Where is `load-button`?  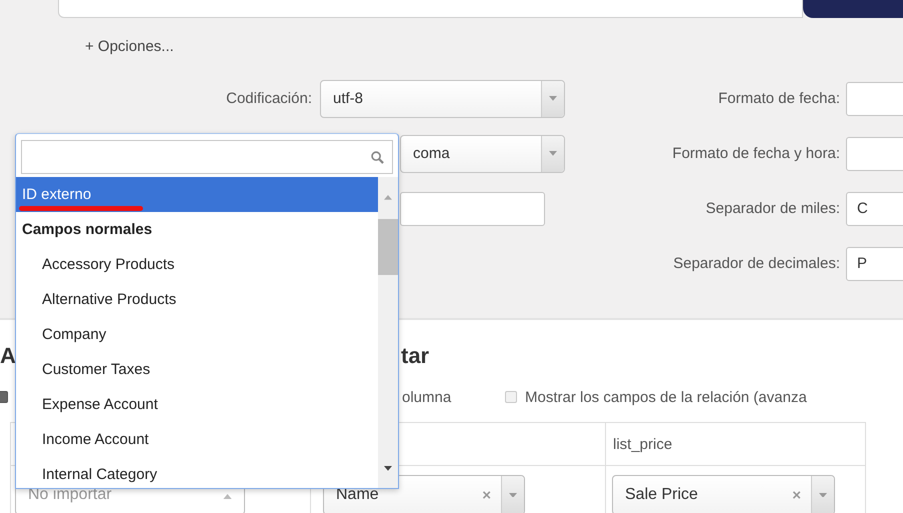
load-button is located at coordinates (853, 9).